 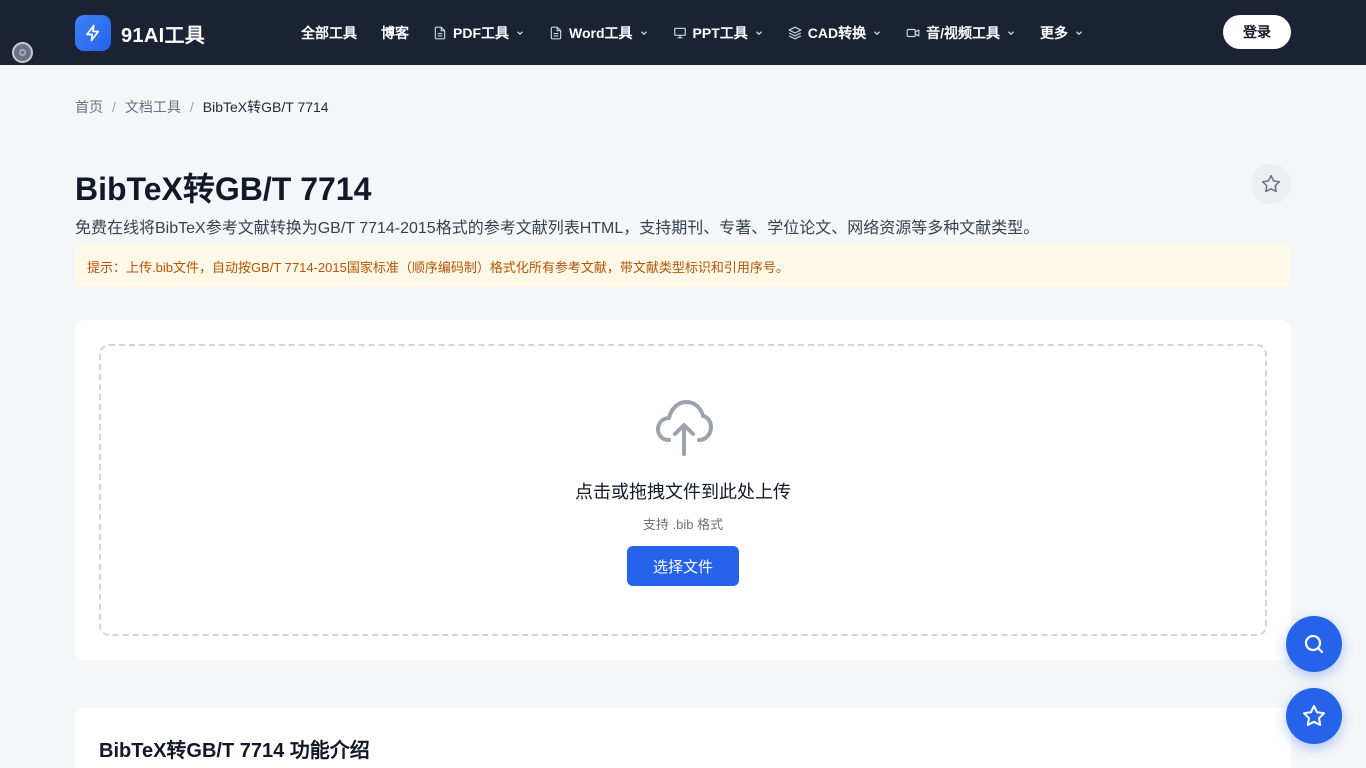 I want to click on nav-pdf-tools: PDF工具, so click(x=479, y=33).